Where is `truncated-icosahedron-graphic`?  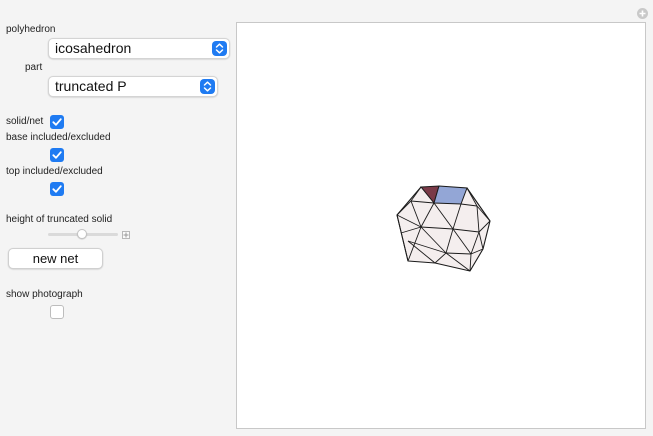
truncated-icosahedron-graphic is located at coordinates (443, 228).